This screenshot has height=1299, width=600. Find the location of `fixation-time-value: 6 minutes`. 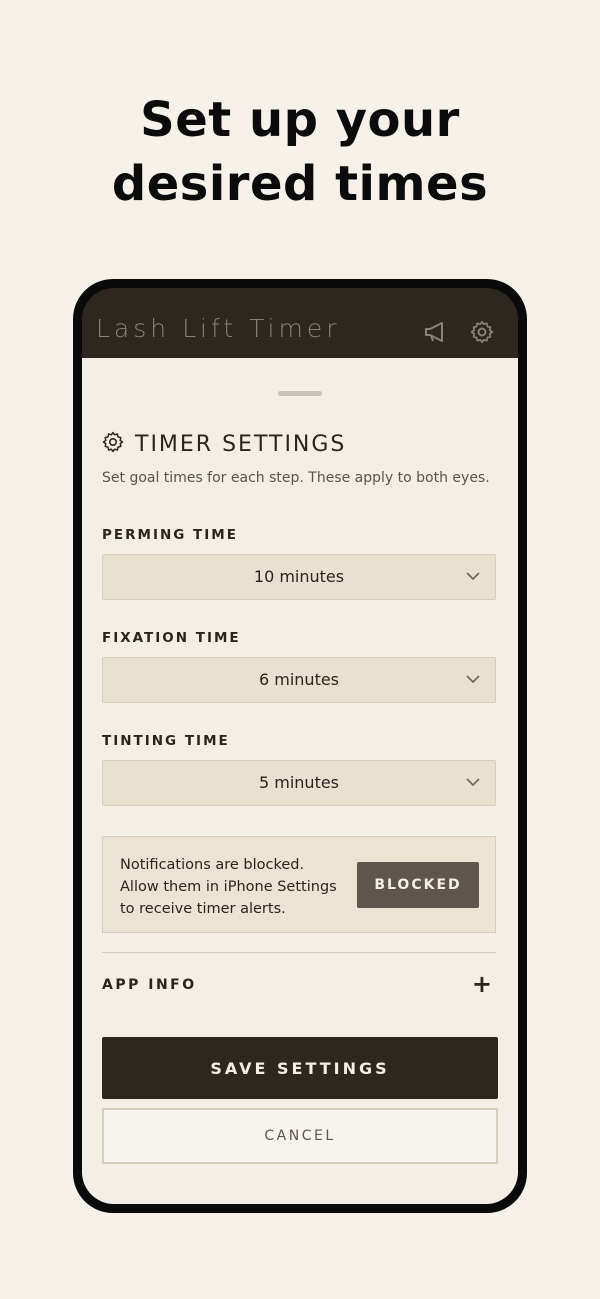

fixation-time-value: 6 minutes is located at coordinates (299, 679).